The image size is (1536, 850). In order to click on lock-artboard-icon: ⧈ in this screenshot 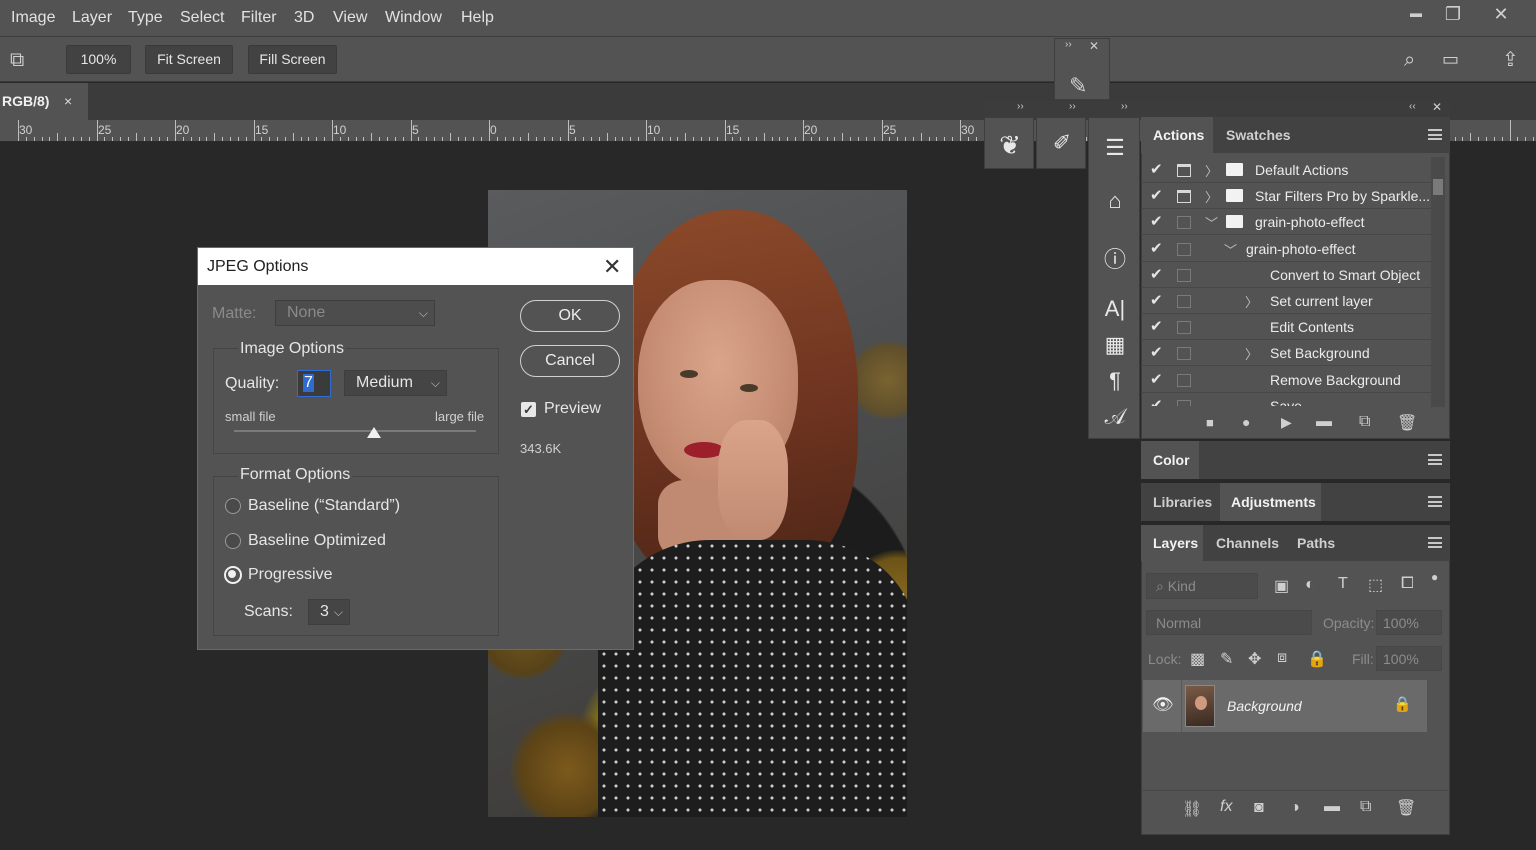, I will do `click(1282, 658)`.